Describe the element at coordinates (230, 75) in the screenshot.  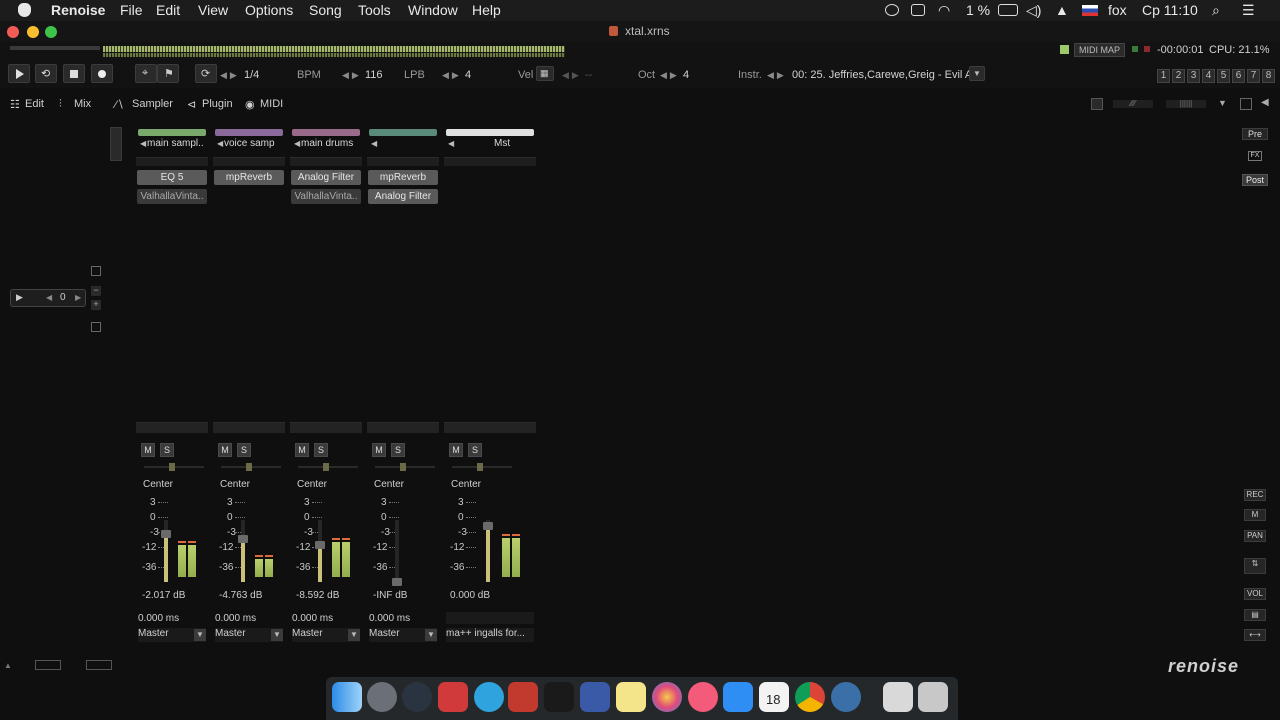
I see `block-loop-arrows: ◀▶` at that location.